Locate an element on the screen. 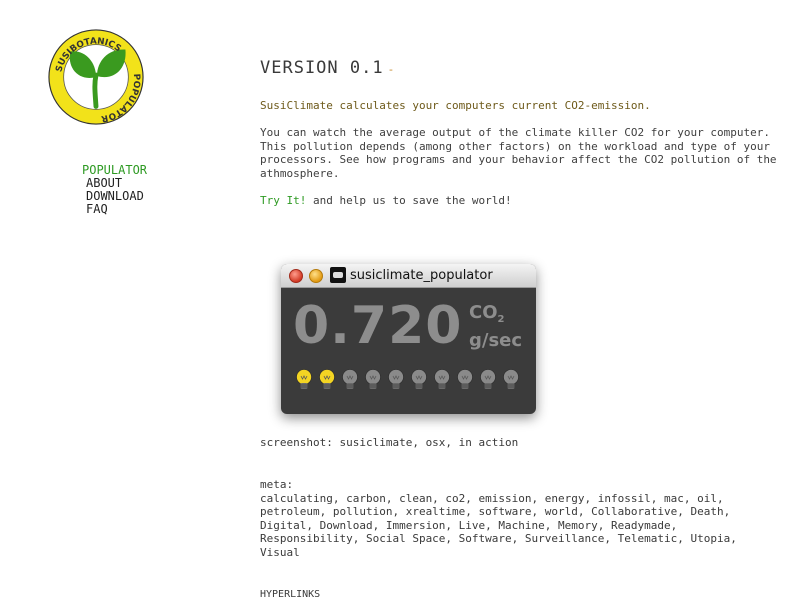 The height and width of the screenshot is (600, 800). try-it-line: Try It! and help us to save the world! is located at coordinates (520, 201).